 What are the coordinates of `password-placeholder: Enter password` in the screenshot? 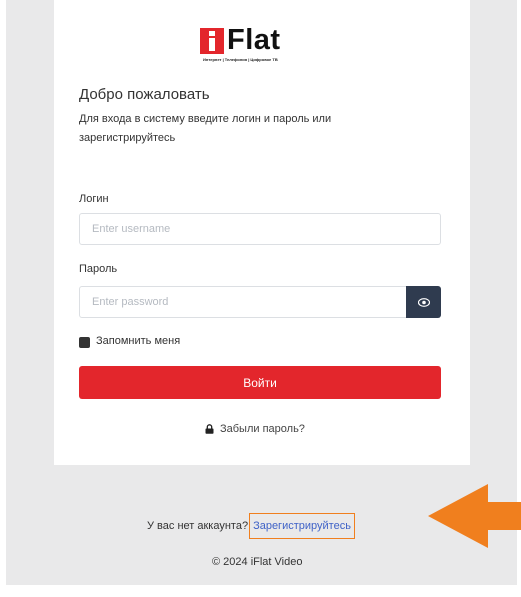 It's located at (130, 302).